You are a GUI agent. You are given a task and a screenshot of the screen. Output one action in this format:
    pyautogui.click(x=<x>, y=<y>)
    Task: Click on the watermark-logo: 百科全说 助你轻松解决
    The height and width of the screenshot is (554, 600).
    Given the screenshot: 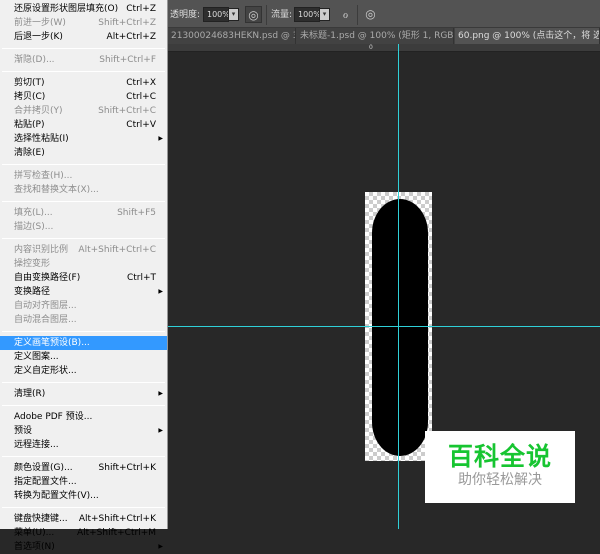 What is the action you would take?
    pyautogui.click(x=500, y=467)
    